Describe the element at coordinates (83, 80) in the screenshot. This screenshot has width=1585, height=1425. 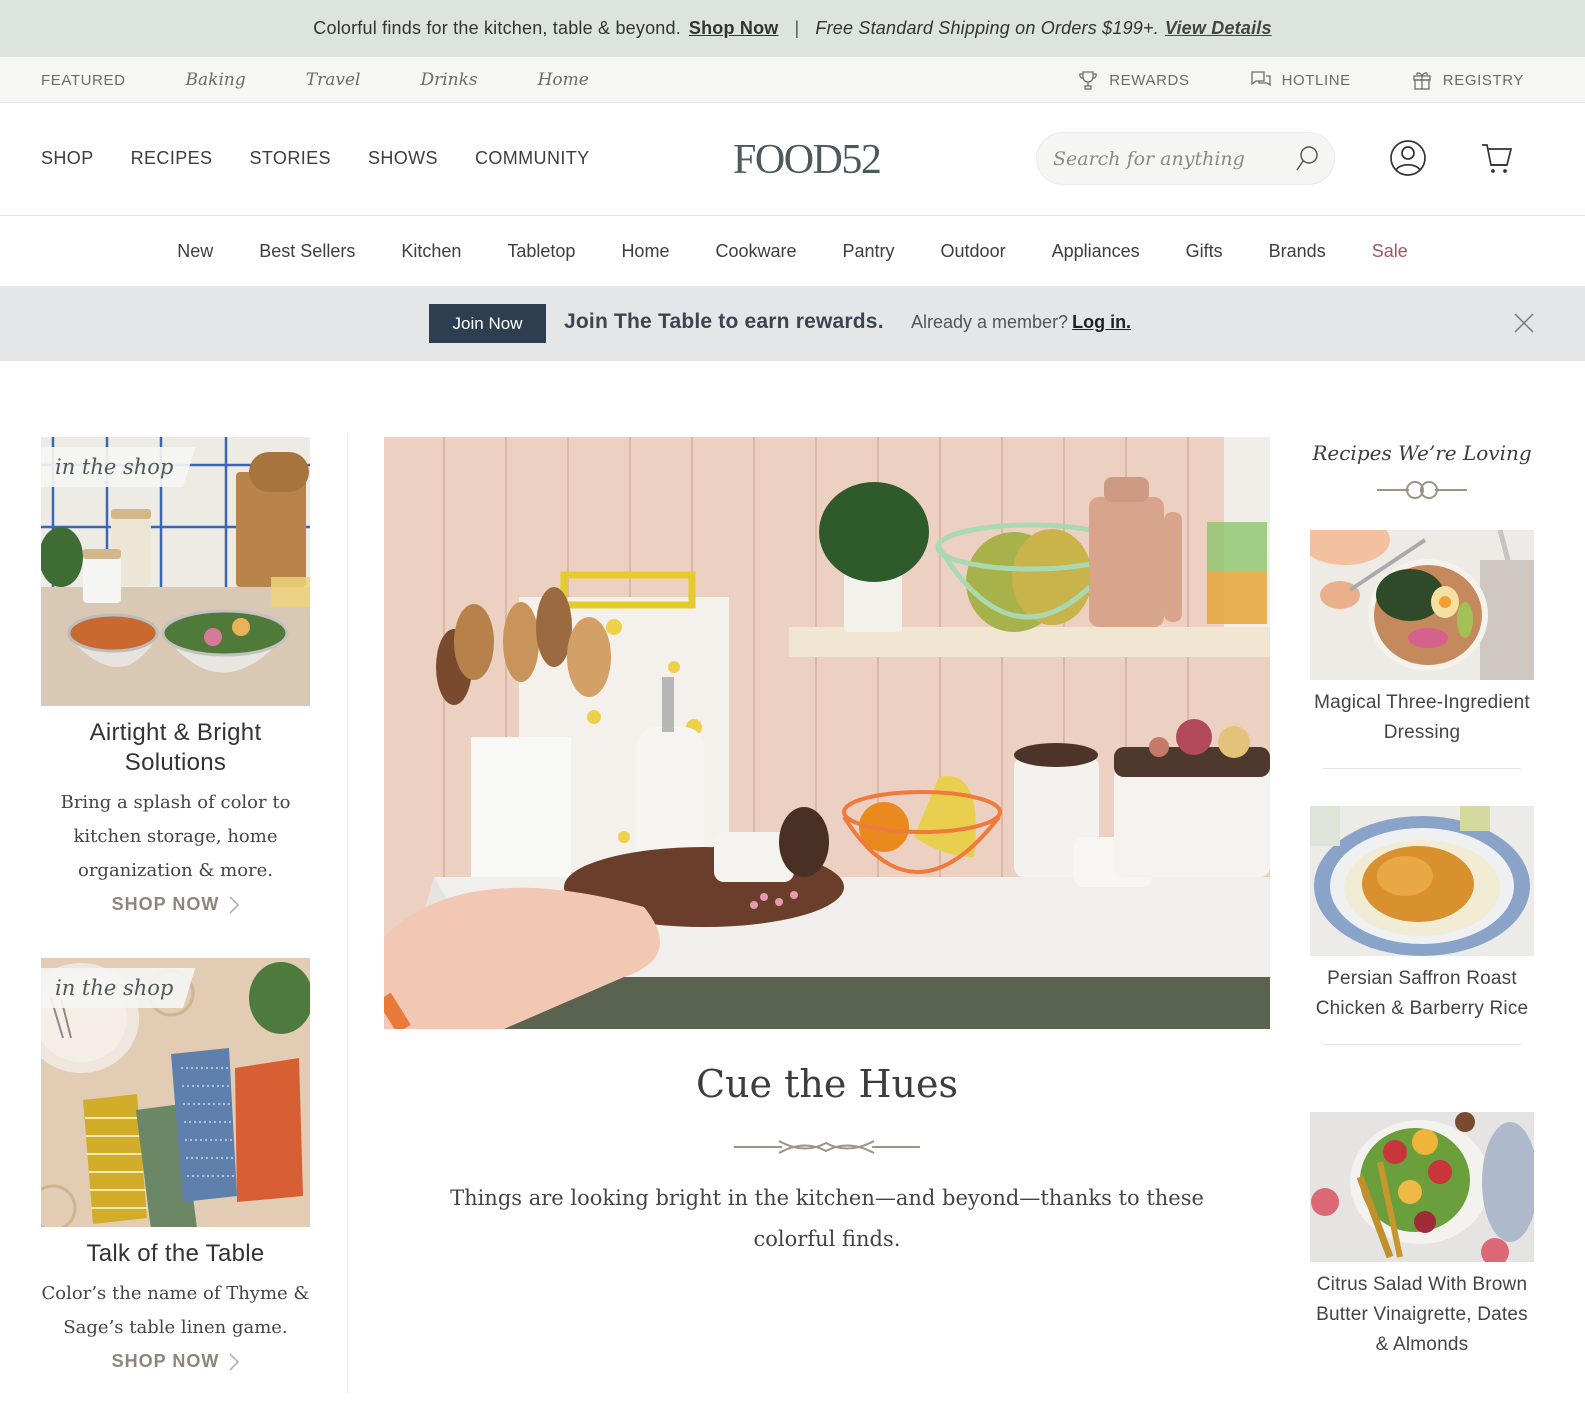
I see `featured-label: FEATURED` at that location.